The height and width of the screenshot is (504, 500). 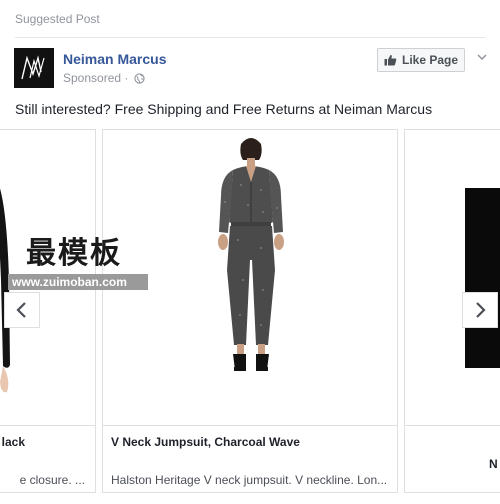 What do you see at coordinates (390, 60) in the screenshot?
I see `thumbs-up-icon` at bounding box center [390, 60].